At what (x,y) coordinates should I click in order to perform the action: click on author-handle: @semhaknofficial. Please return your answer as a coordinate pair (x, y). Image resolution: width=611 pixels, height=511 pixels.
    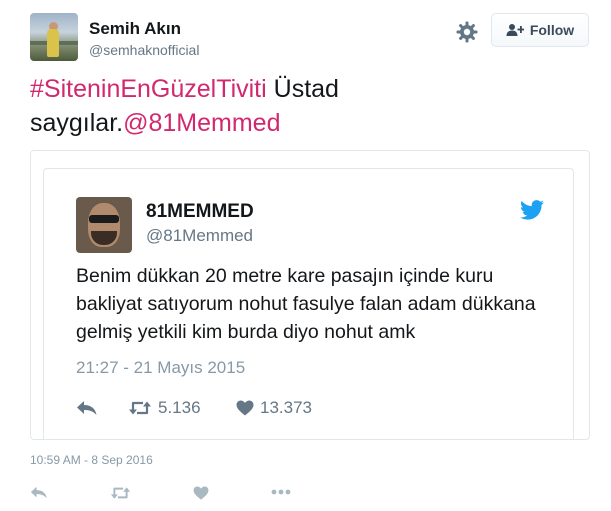
    Looking at the image, I should click on (144, 50).